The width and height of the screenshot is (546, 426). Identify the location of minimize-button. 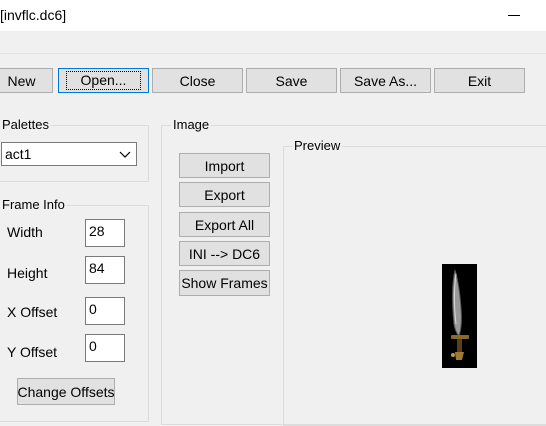
(515, 15).